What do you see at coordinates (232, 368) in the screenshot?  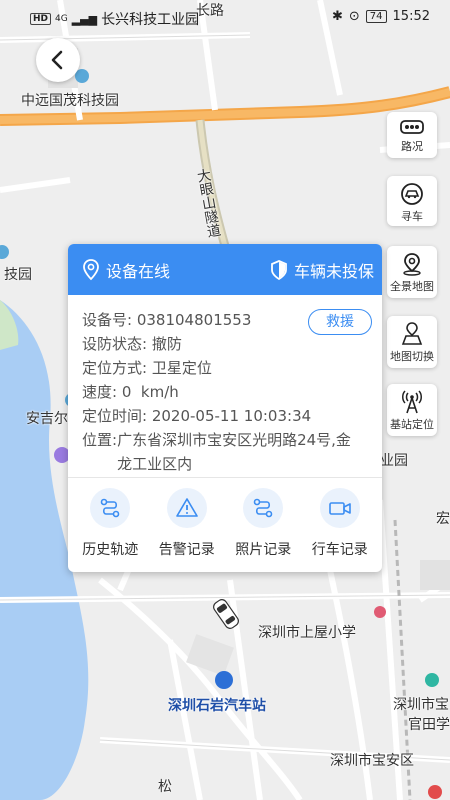 I see `locate-mode-row: 定位方式: 卫星定位` at bounding box center [232, 368].